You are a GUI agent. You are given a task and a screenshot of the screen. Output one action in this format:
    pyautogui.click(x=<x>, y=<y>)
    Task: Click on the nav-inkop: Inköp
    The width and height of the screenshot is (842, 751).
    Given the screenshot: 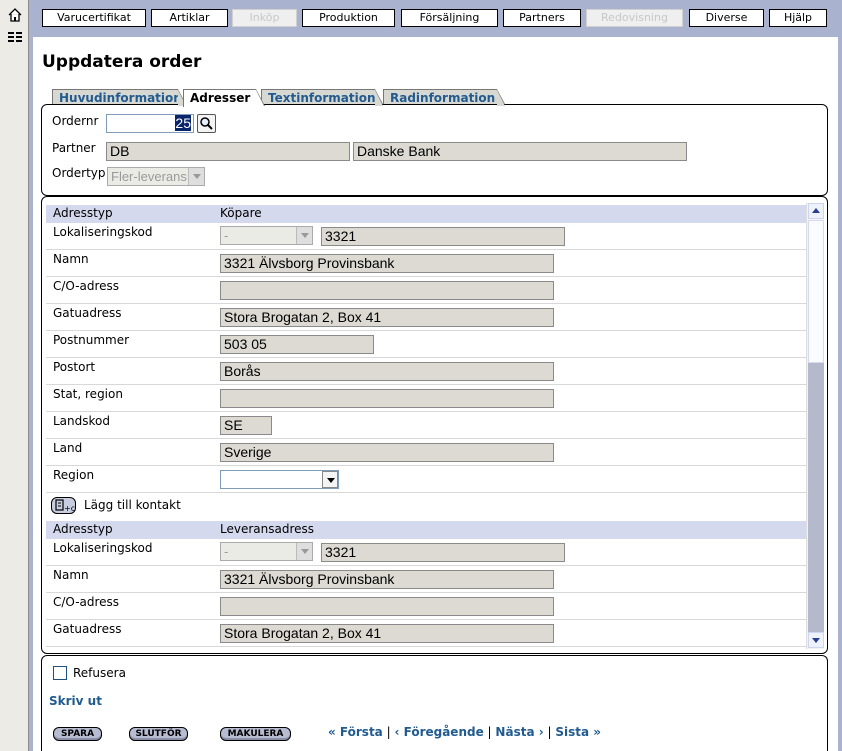 What is the action you would take?
    pyautogui.click(x=264, y=18)
    